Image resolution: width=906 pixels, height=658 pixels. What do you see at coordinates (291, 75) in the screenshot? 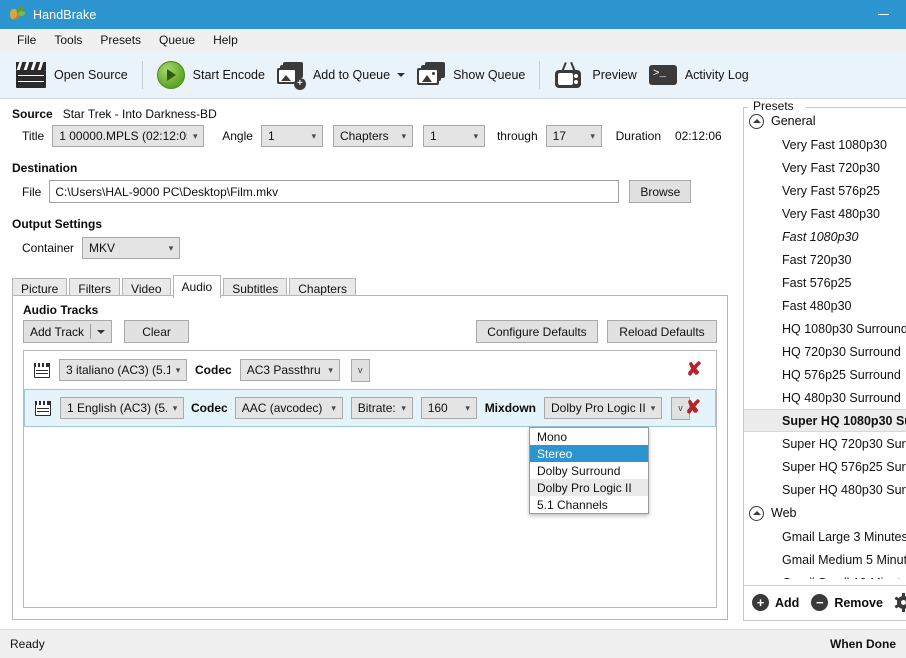
I see `add-to-queue-icon: +` at bounding box center [291, 75].